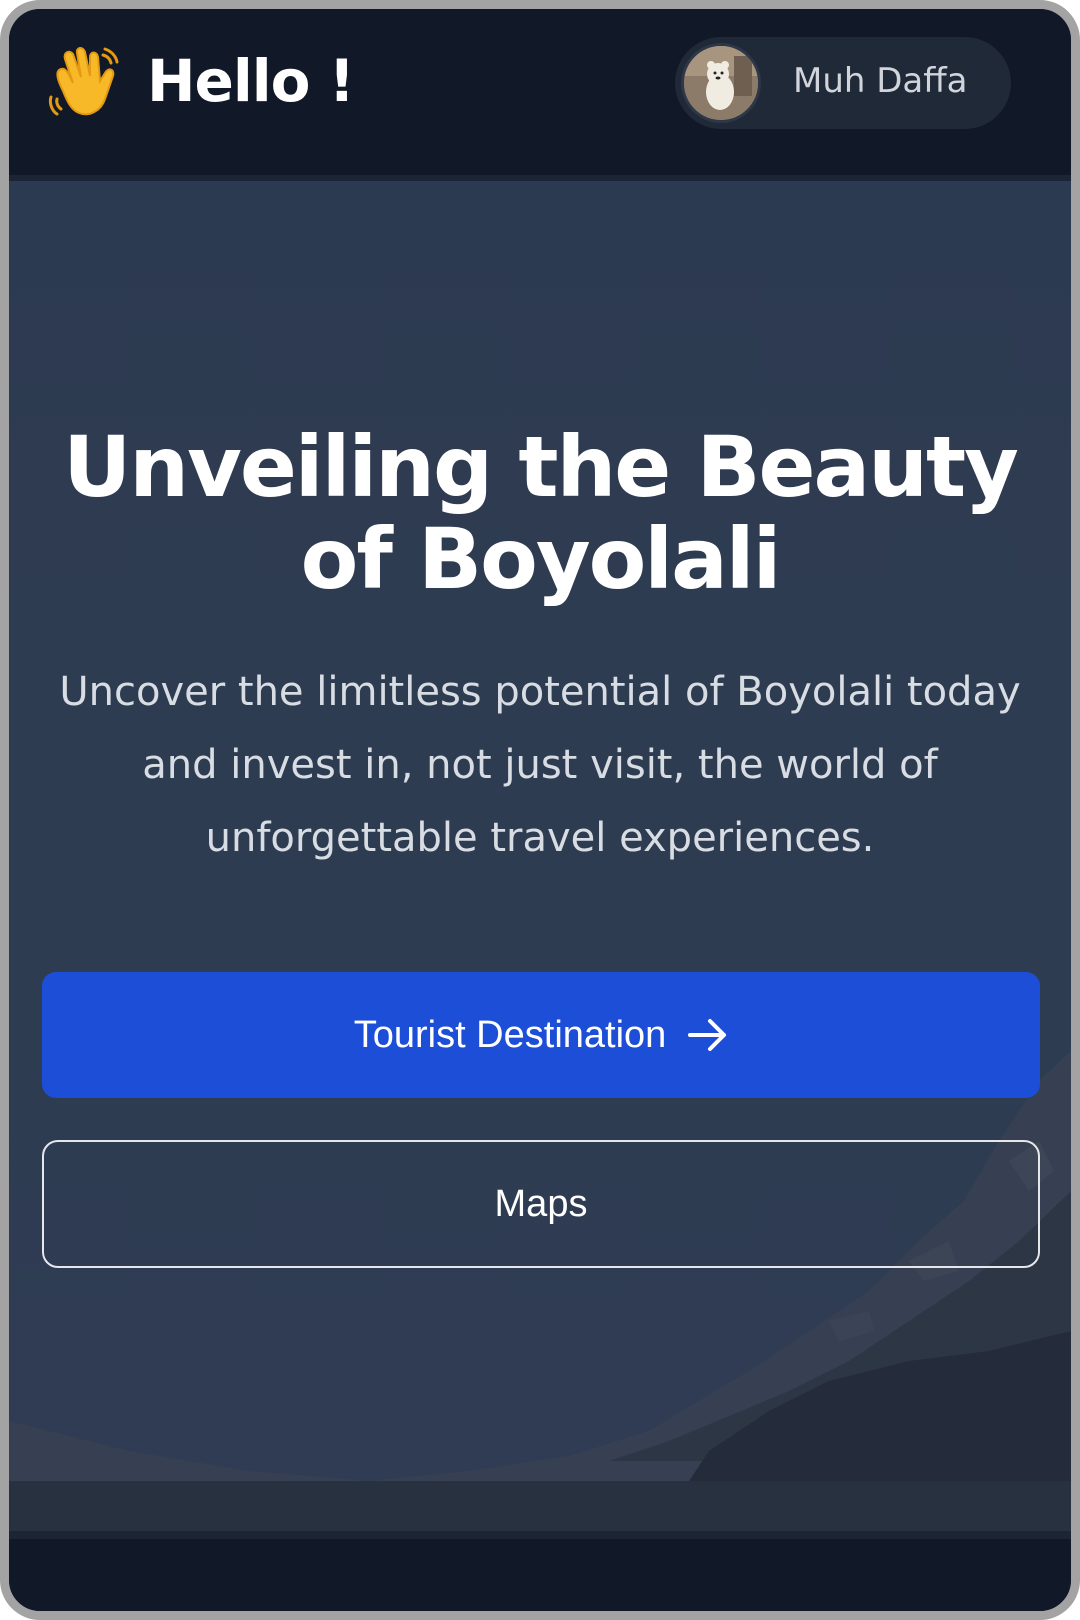 Image resolution: width=1080 pixels, height=1620 pixels. What do you see at coordinates (540, 95) in the screenshot?
I see `header: Hello ! Muh Daffa` at bounding box center [540, 95].